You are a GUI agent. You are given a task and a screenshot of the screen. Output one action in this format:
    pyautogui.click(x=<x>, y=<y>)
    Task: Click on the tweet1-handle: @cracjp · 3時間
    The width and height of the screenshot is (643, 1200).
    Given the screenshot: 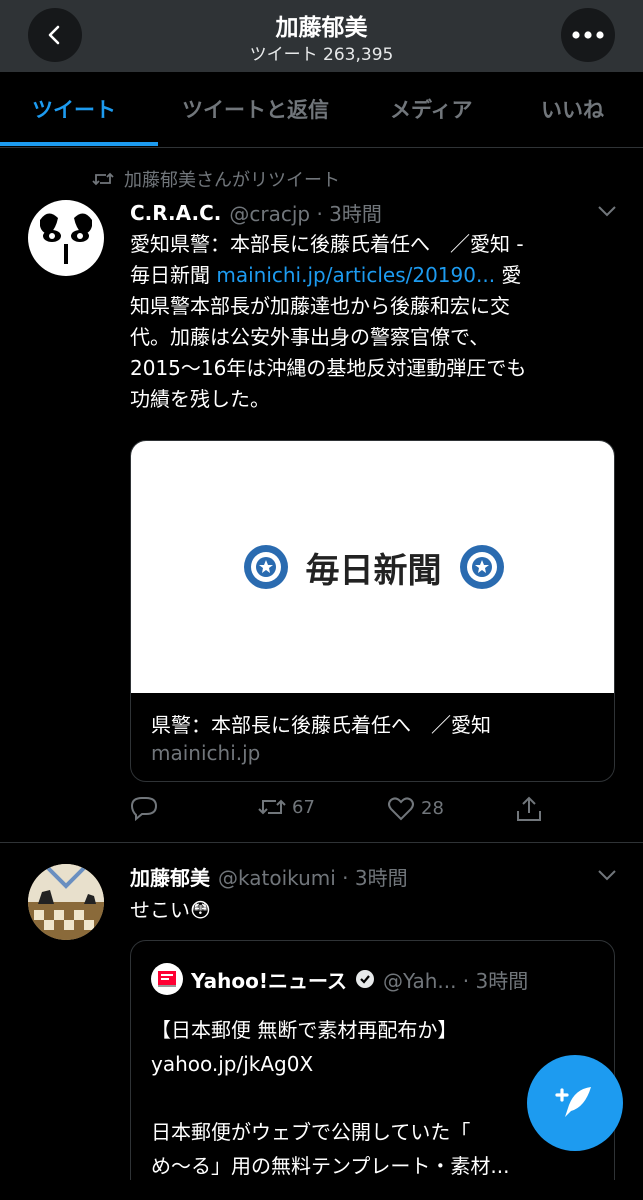 What is the action you would take?
    pyautogui.click(x=305, y=212)
    